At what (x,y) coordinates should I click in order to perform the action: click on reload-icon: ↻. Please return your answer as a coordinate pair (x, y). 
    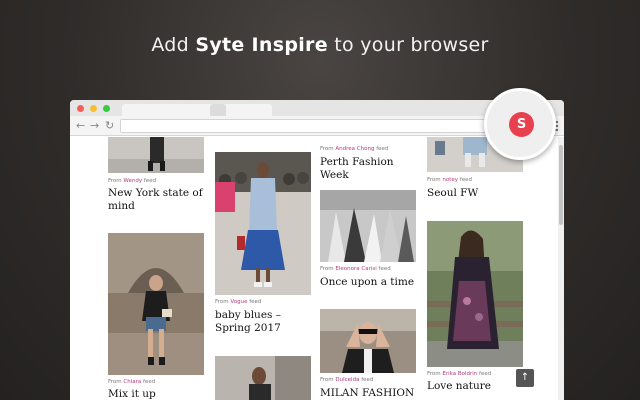
    Looking at the image, I should click on (109, 126).